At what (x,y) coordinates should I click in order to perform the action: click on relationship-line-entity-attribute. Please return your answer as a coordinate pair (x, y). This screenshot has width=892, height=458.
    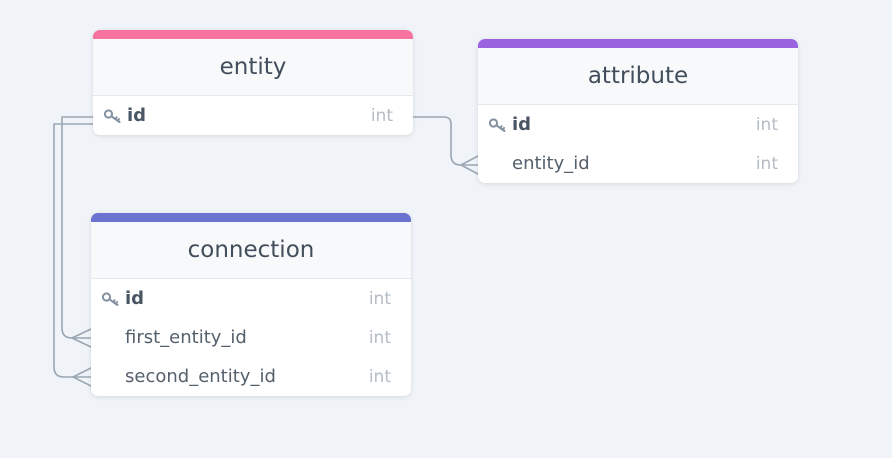
    Looking at the image, I should click on (445, 141).